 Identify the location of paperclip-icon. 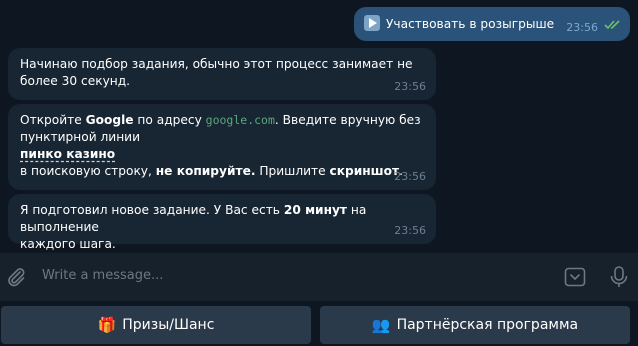
(16, 279).